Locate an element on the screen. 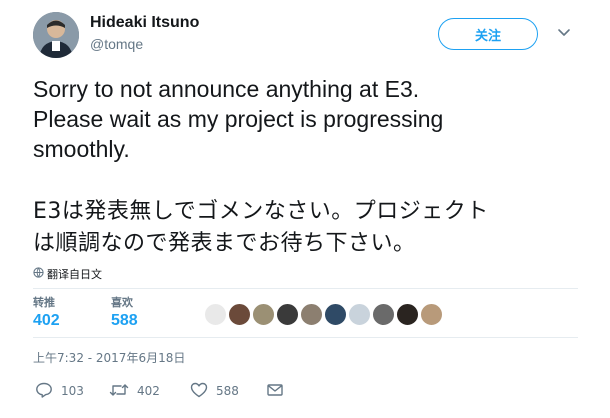 Image resolution: width=610 pixels, height=418 pixels. reply-icon is located at coordinates (44, 391).